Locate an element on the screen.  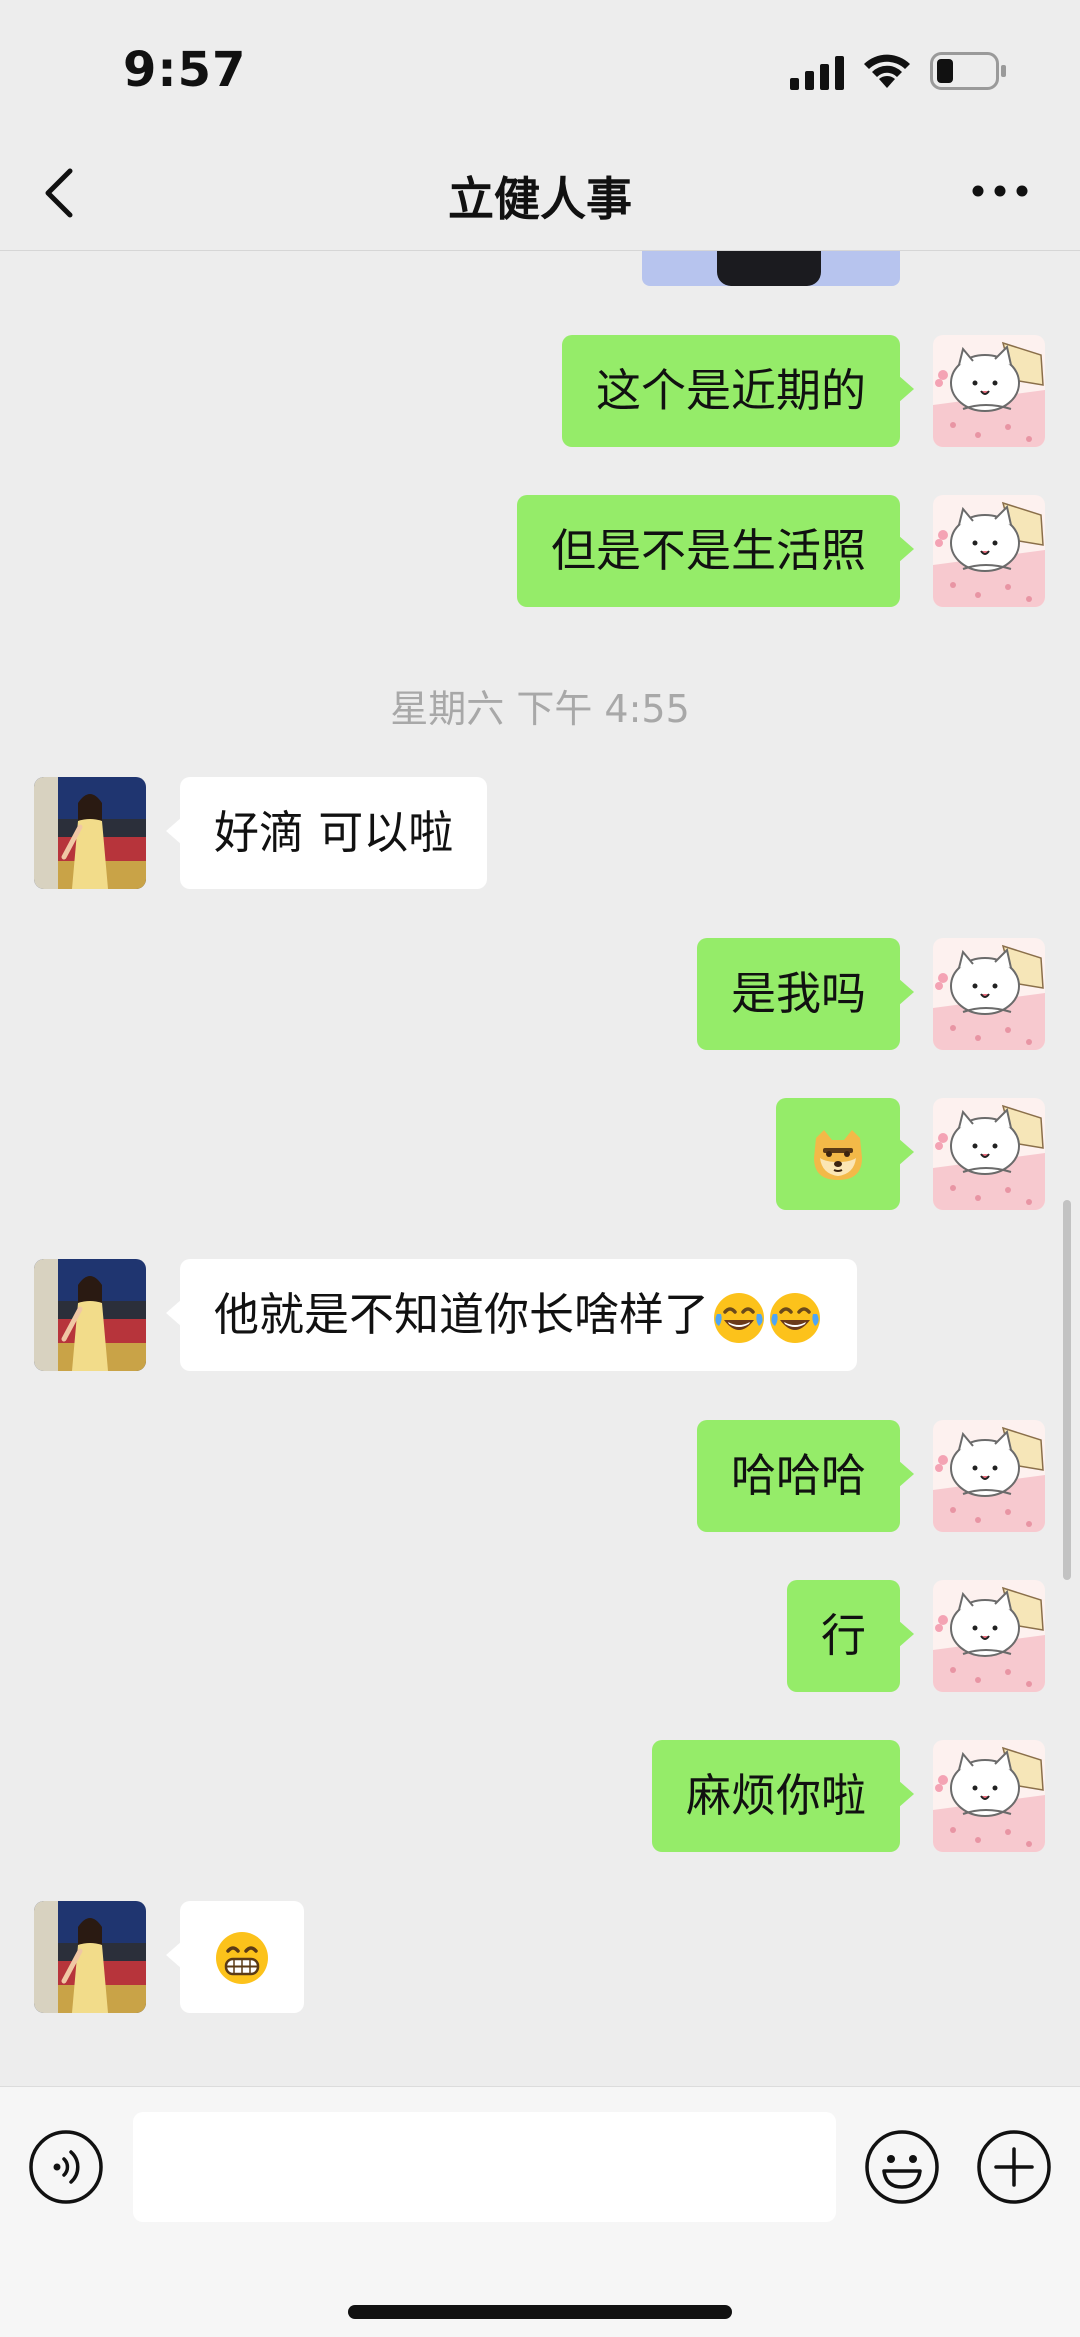
grinning-face-icon is located at coordinates (242, 1958).